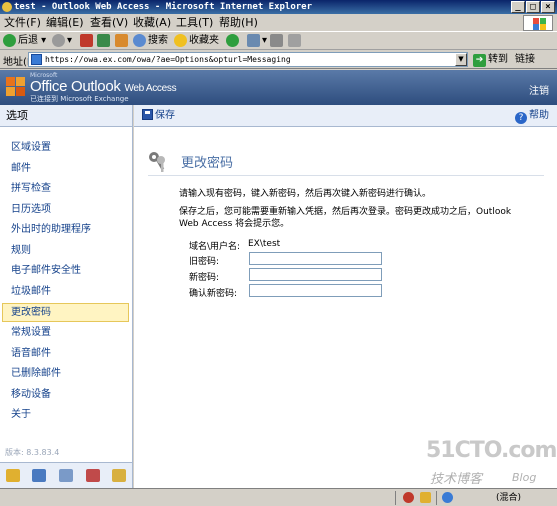  I want to click on stop-button, so click(87, 41).